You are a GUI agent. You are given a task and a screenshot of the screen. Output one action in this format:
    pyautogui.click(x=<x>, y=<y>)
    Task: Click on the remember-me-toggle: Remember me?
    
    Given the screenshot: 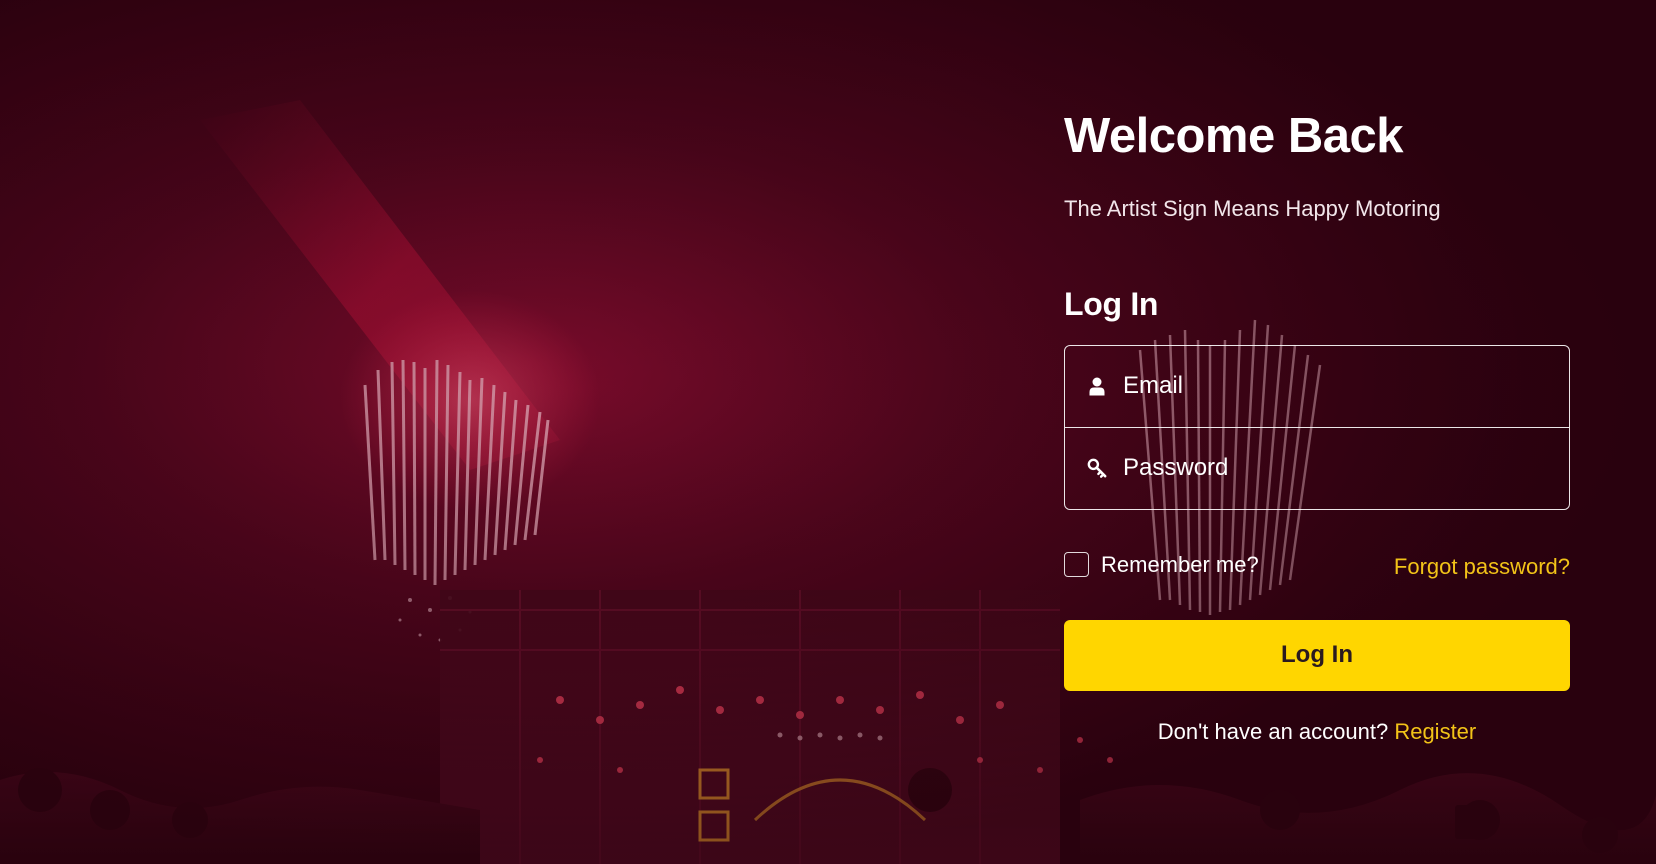 What is the action you would take?
    pyautogui.click(x=1161, y=565)
    